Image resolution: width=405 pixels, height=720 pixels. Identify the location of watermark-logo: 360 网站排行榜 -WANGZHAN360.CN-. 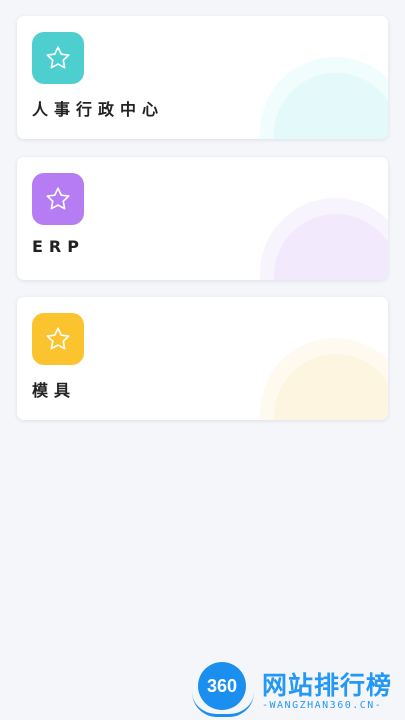
(297, 689).